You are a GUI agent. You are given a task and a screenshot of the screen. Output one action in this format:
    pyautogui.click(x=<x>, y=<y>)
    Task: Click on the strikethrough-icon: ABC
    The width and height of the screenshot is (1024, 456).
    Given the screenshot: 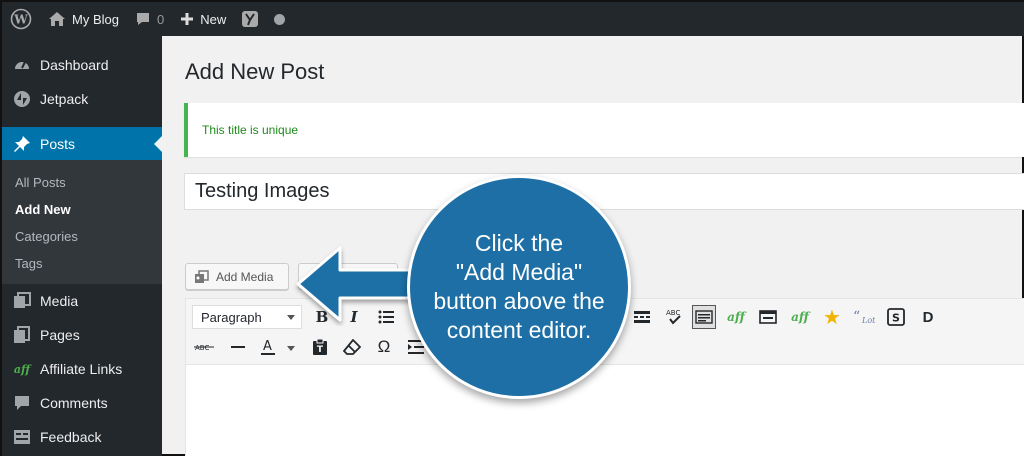 What is the action you would take?
    pyautogui.click(x=204, y=347)
    